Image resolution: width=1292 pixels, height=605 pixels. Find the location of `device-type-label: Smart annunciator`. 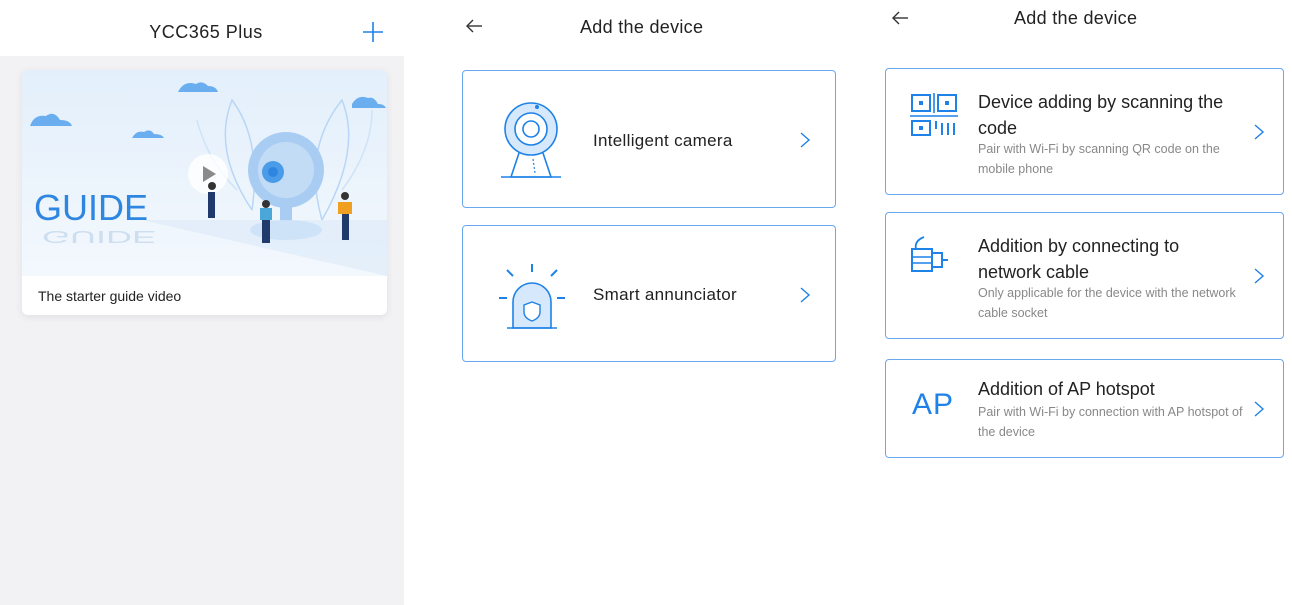

device-type-label: Smart annunciator is located at coordinates (665, 294).